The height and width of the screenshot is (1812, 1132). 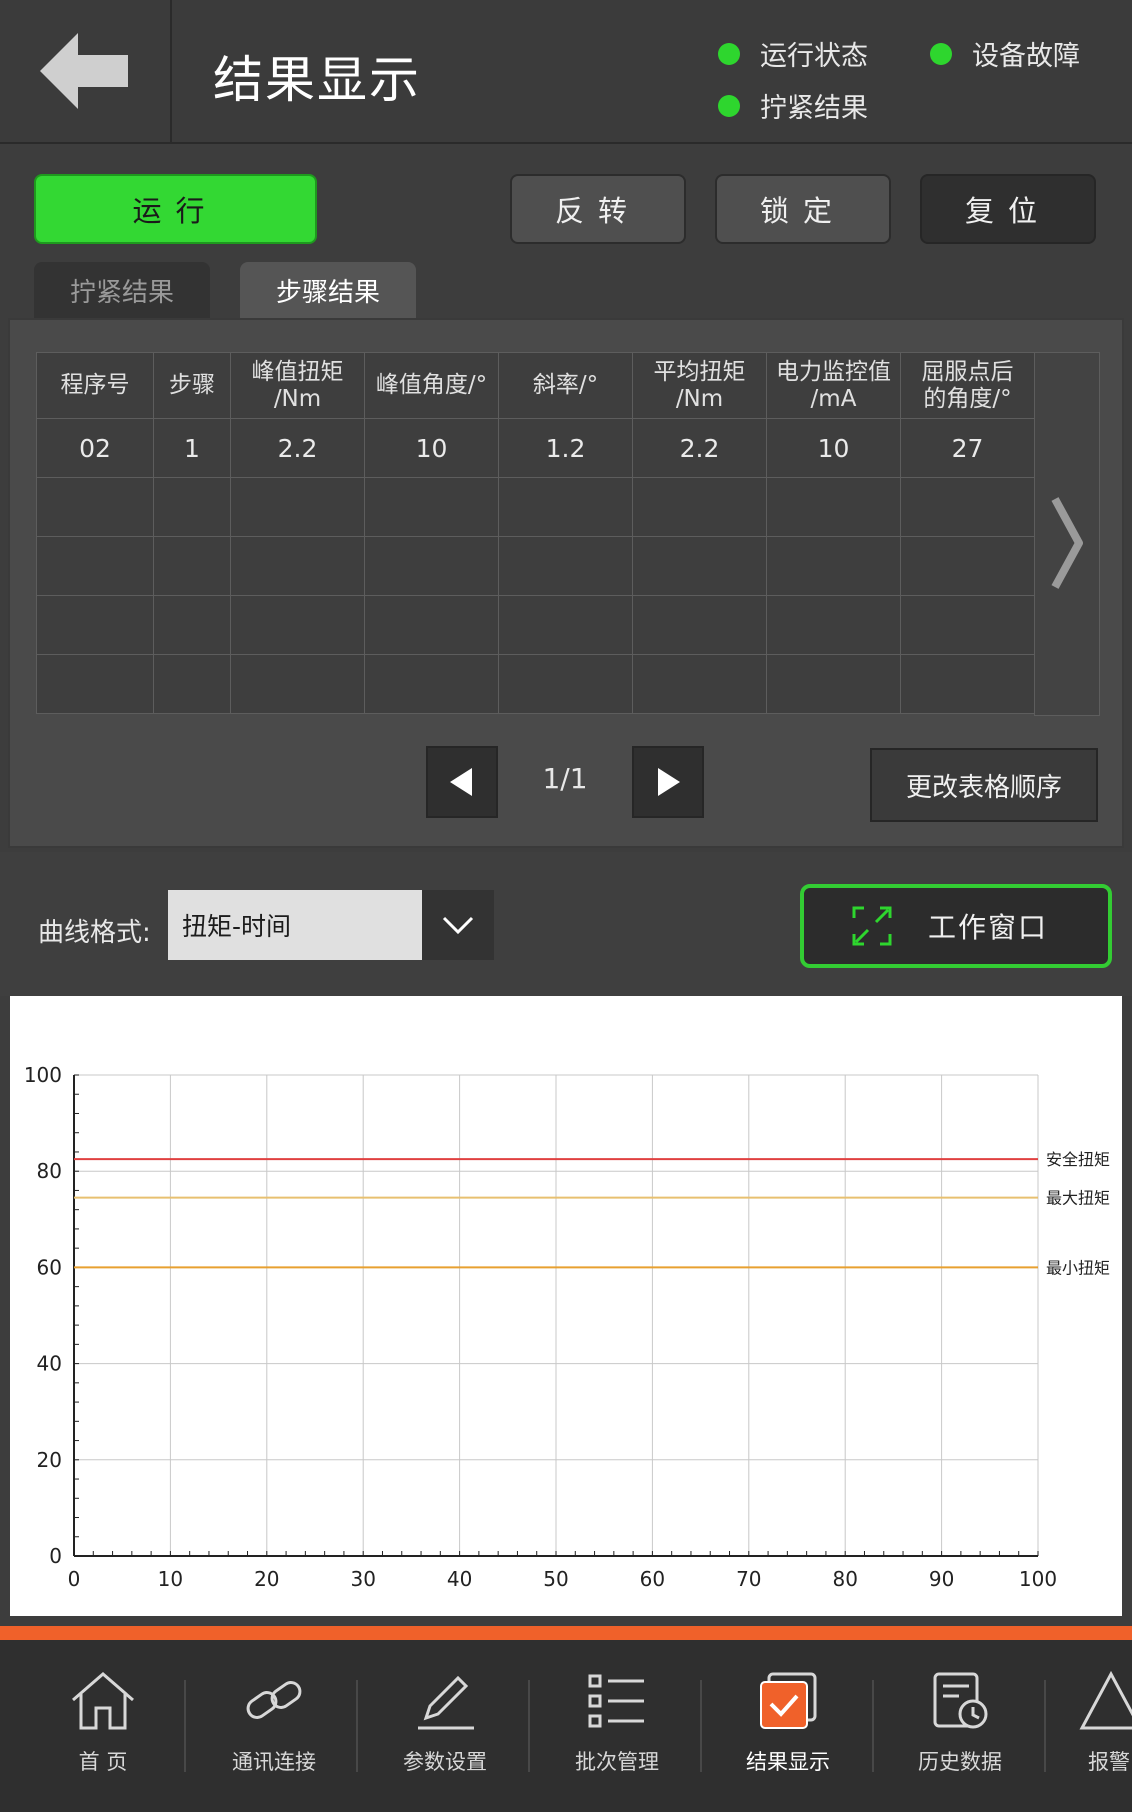 What do you see at coordinates (617, 1735) in the screenshot?
I see `nav-item-batch: 批次管理` at bounding box center [617, 1735].